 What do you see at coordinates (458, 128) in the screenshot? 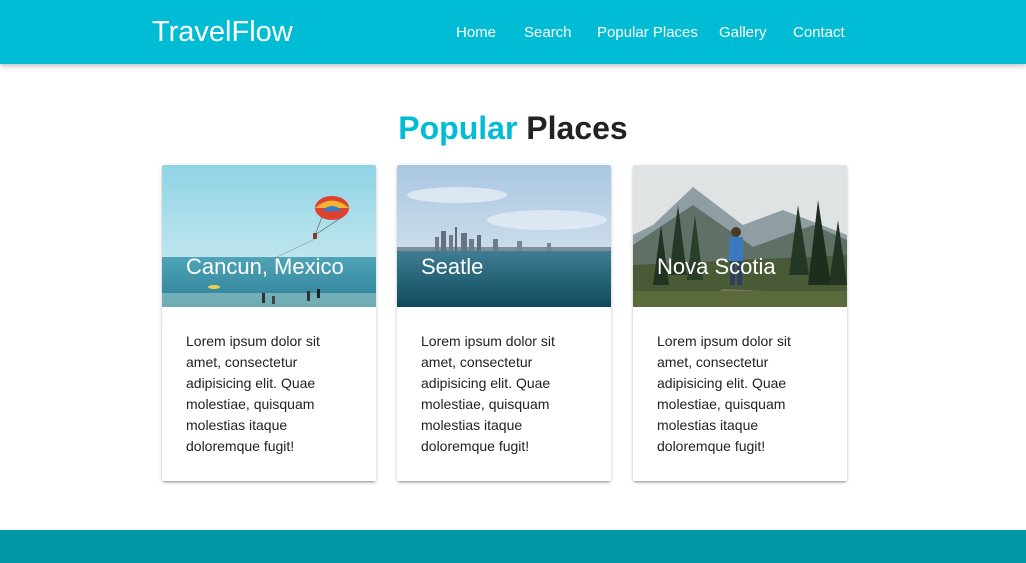
I see `section-title-accent: Popular` at bounding box center [458, 128].